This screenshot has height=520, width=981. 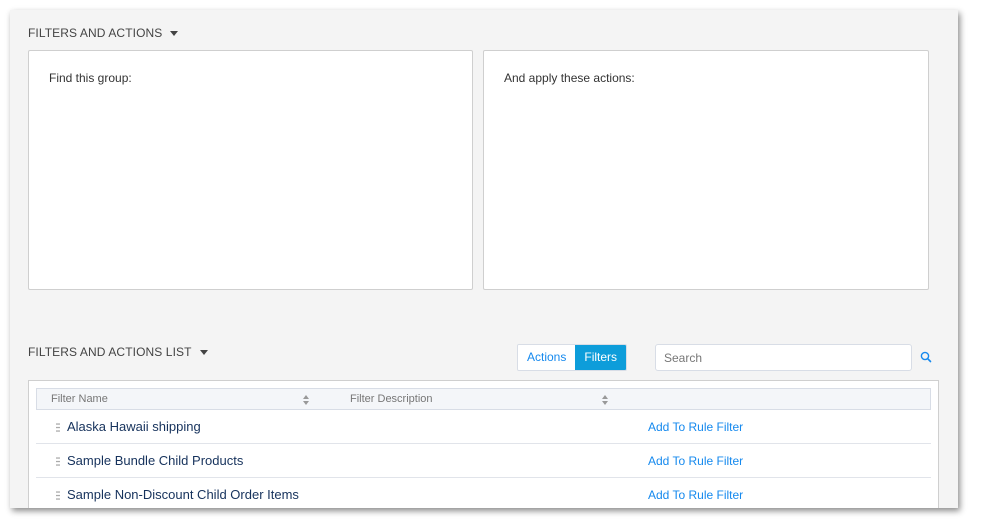 I want to click on actions-filters-toggle: Actions Filters, so click(x=572, y=357).